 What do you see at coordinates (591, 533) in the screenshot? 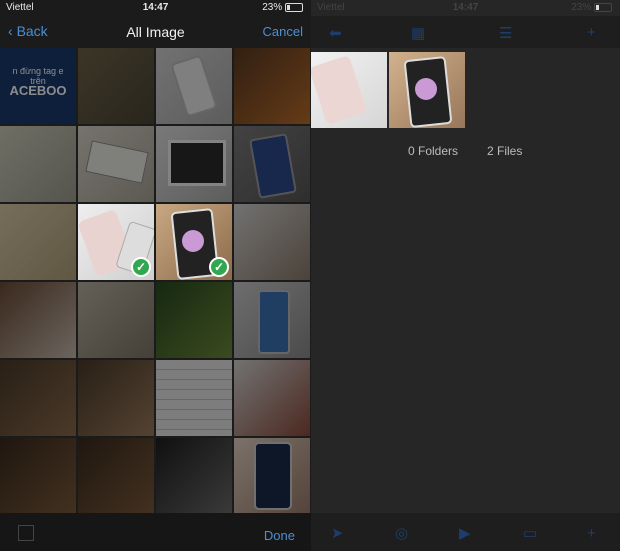
I see `plus-icon: +` at bounding box center [591, 533].